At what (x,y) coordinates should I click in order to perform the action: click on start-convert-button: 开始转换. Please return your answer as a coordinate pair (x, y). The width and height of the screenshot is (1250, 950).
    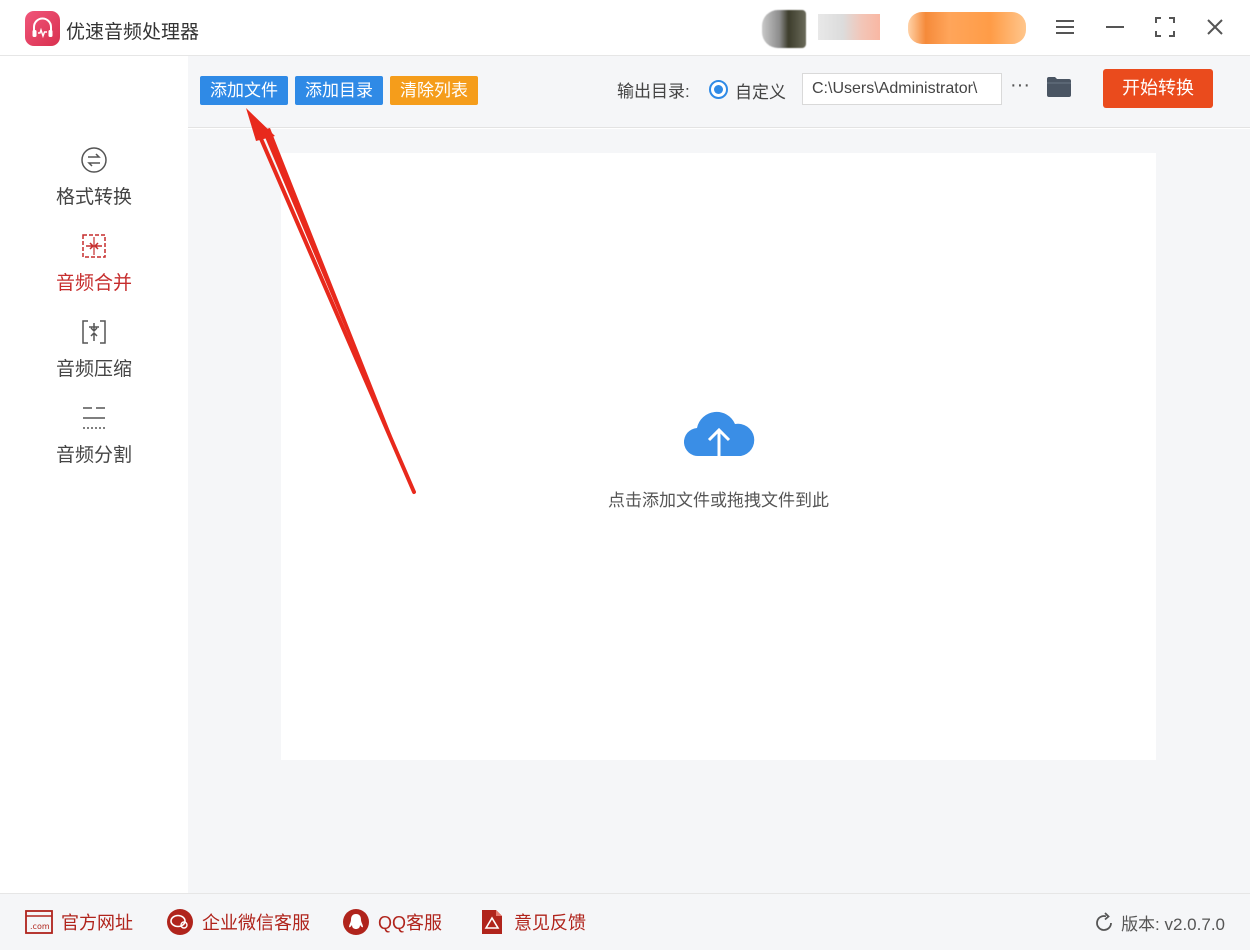
    Looking at the image, I should click on (1158, 88).